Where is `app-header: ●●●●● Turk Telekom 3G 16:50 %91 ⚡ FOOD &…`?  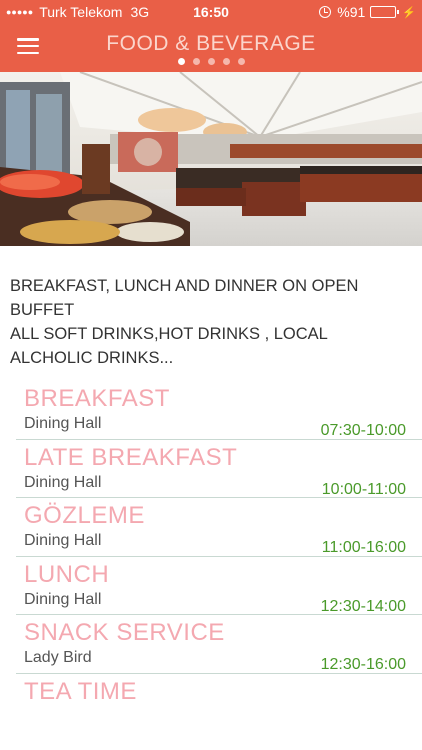
app-header: ●●●●● Turk Telekom 3G 16:50 %91 ⚡ FOOD &… is located at coordinates (211, 36).